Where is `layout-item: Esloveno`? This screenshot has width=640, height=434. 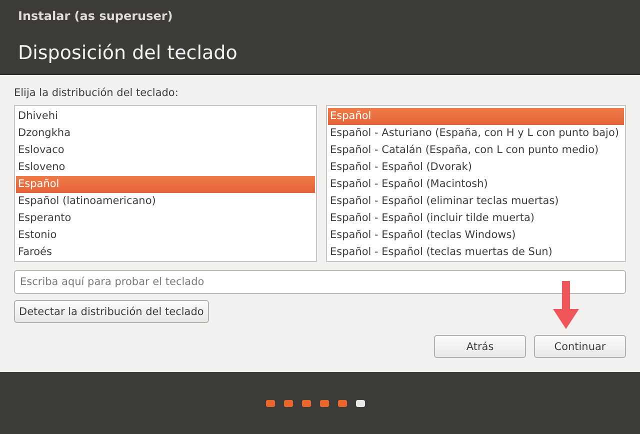
layout-item: Esloveno is located at coordinates (165, 167).